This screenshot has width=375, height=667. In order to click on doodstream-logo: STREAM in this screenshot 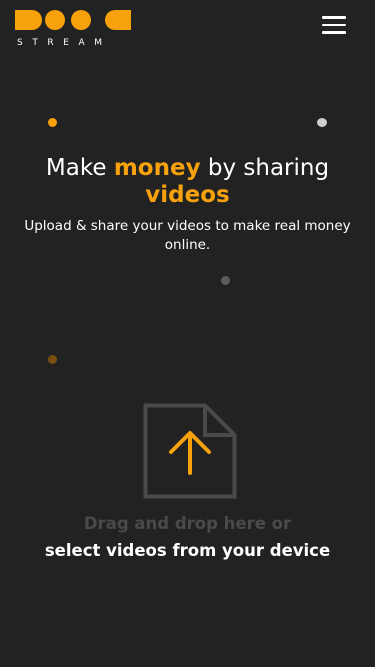, I will do `click(74, 29)`.